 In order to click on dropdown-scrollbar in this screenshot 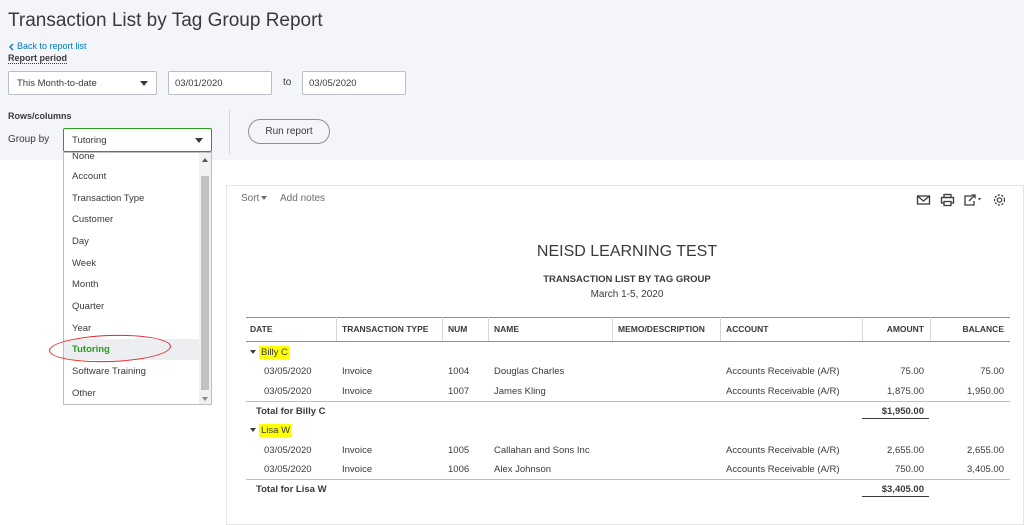, I will do `click(205, 278)`.